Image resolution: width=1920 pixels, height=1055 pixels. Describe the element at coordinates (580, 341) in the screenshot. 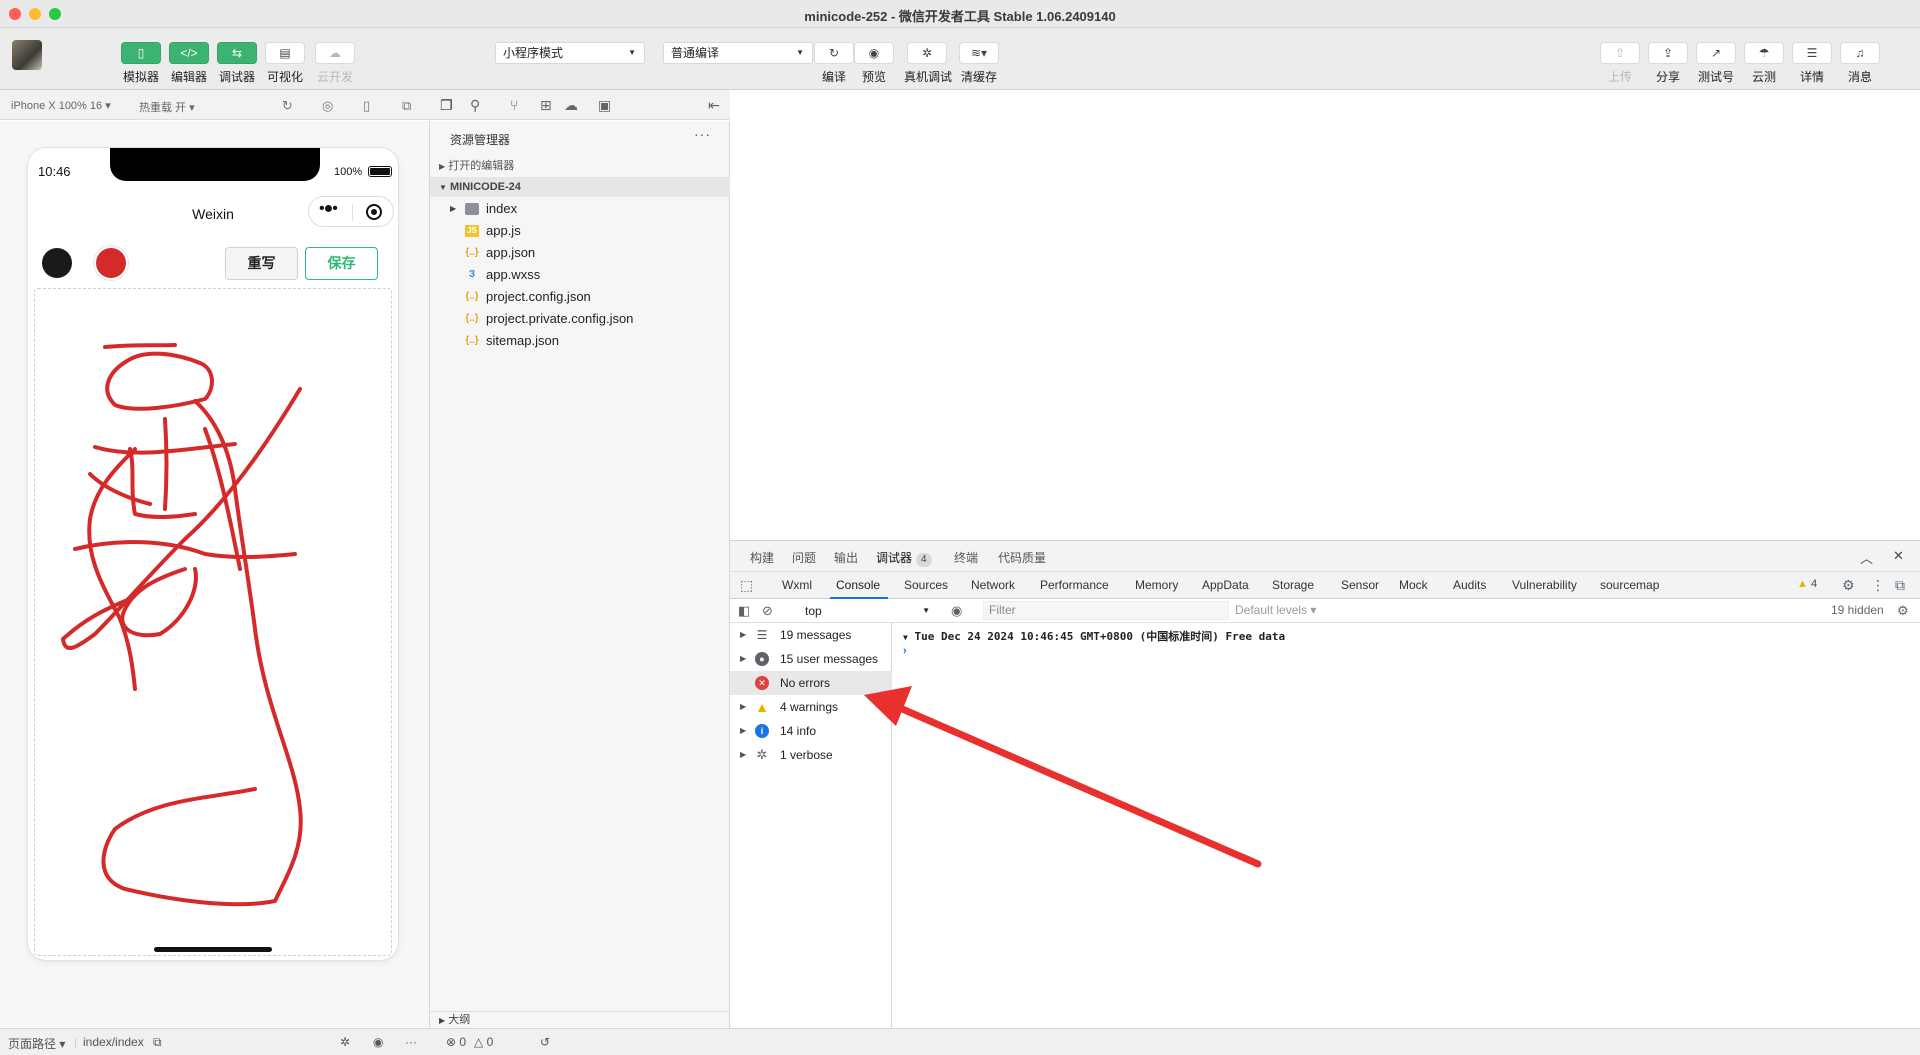

I see `file-tree-item-sitemap: {..} sitemap.json` at that location.